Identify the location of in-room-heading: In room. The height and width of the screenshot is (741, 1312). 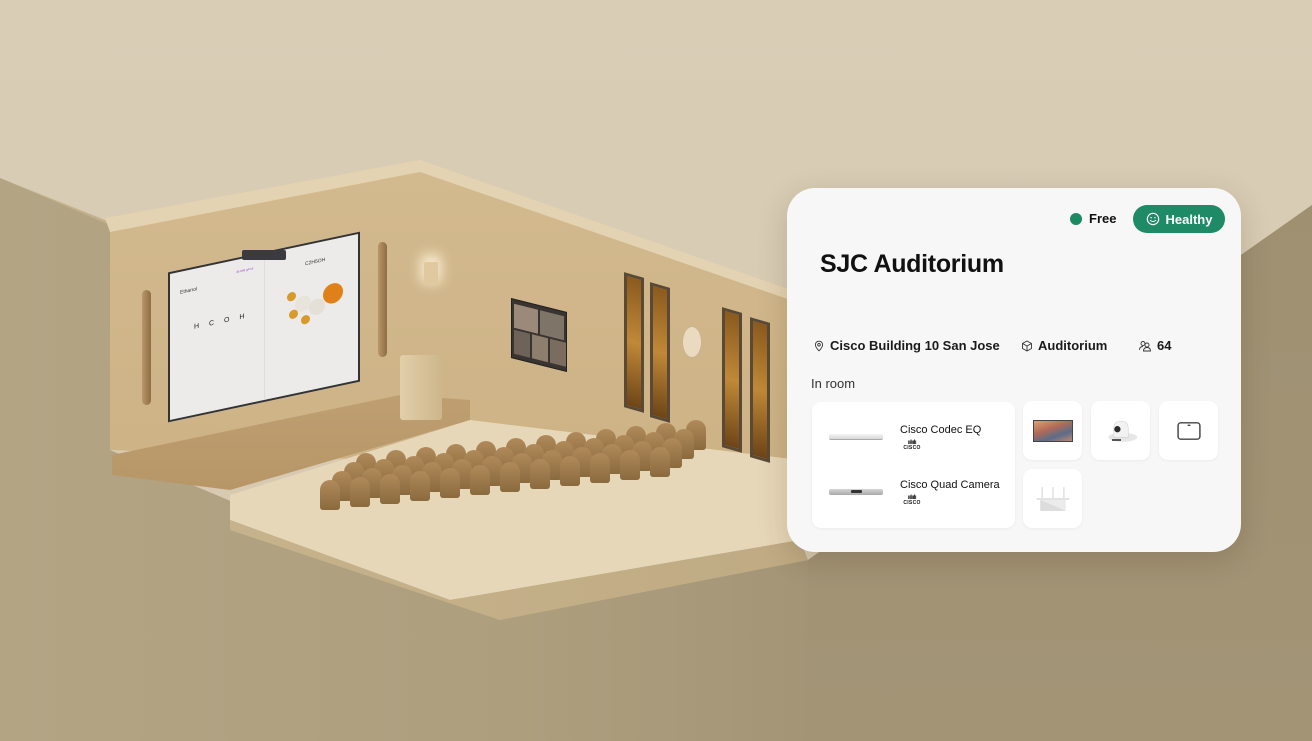
(833, 383).